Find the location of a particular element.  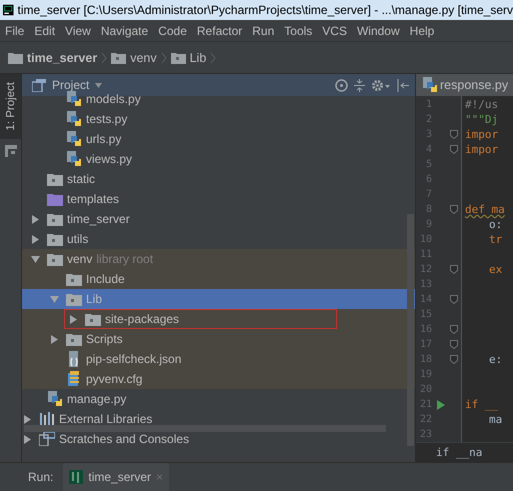

tree-row: Include is located at coordinates (218, 279).